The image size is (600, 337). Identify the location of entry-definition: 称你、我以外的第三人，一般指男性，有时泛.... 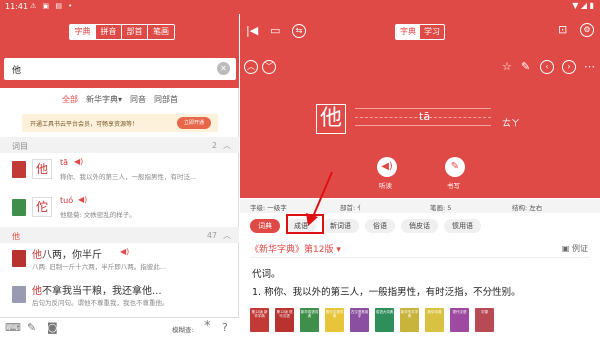
(128, 177).